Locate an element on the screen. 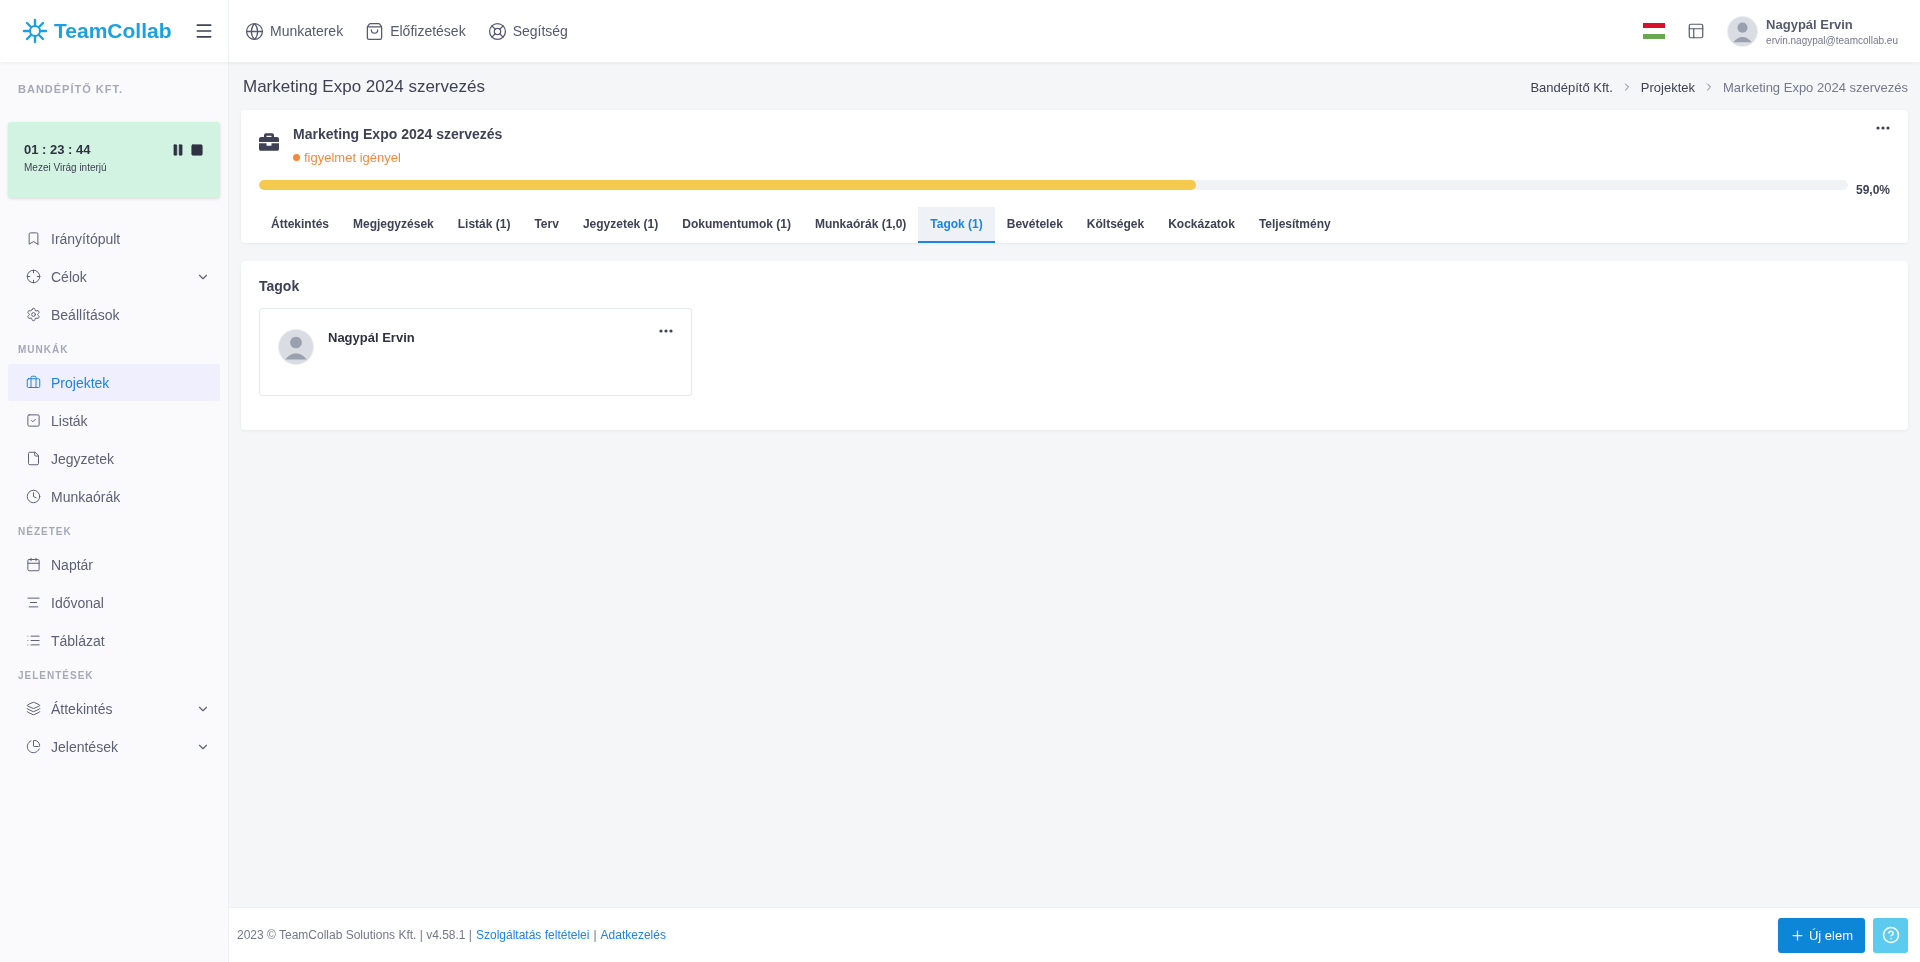  tab: Listák (1) is located at coordinates (484, 225).